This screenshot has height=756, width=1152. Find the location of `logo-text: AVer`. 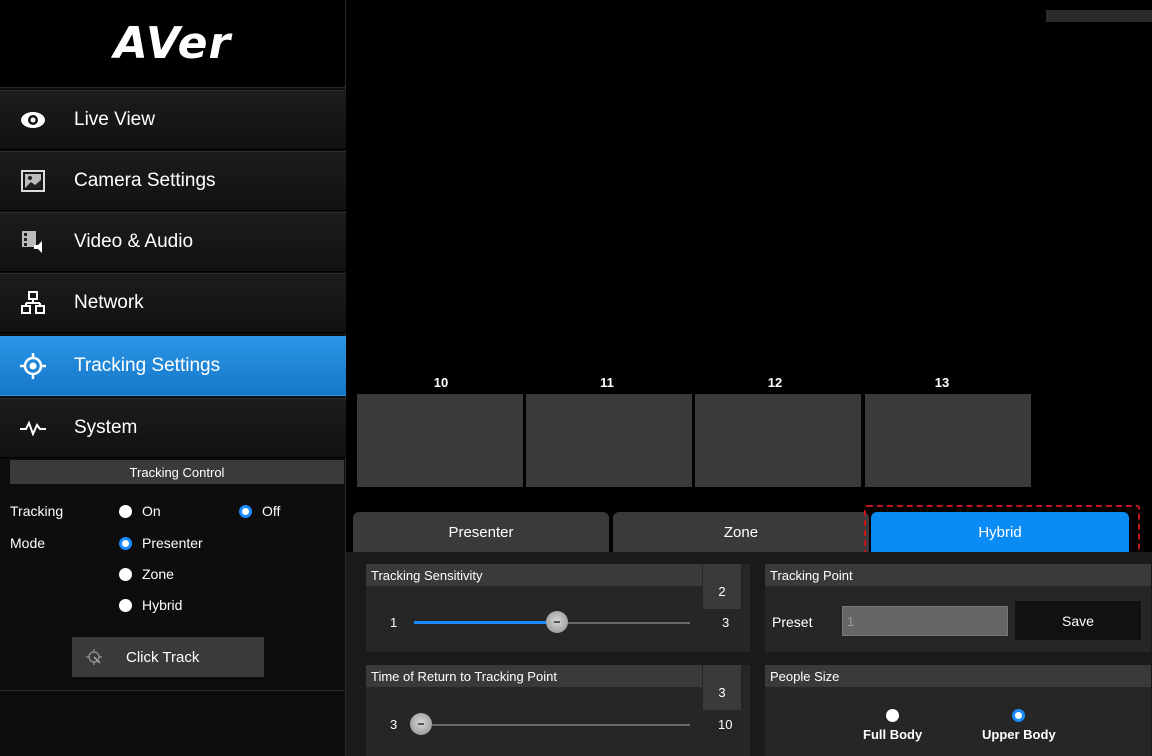

logo-text: AVer is located at coordinates (172, 43).